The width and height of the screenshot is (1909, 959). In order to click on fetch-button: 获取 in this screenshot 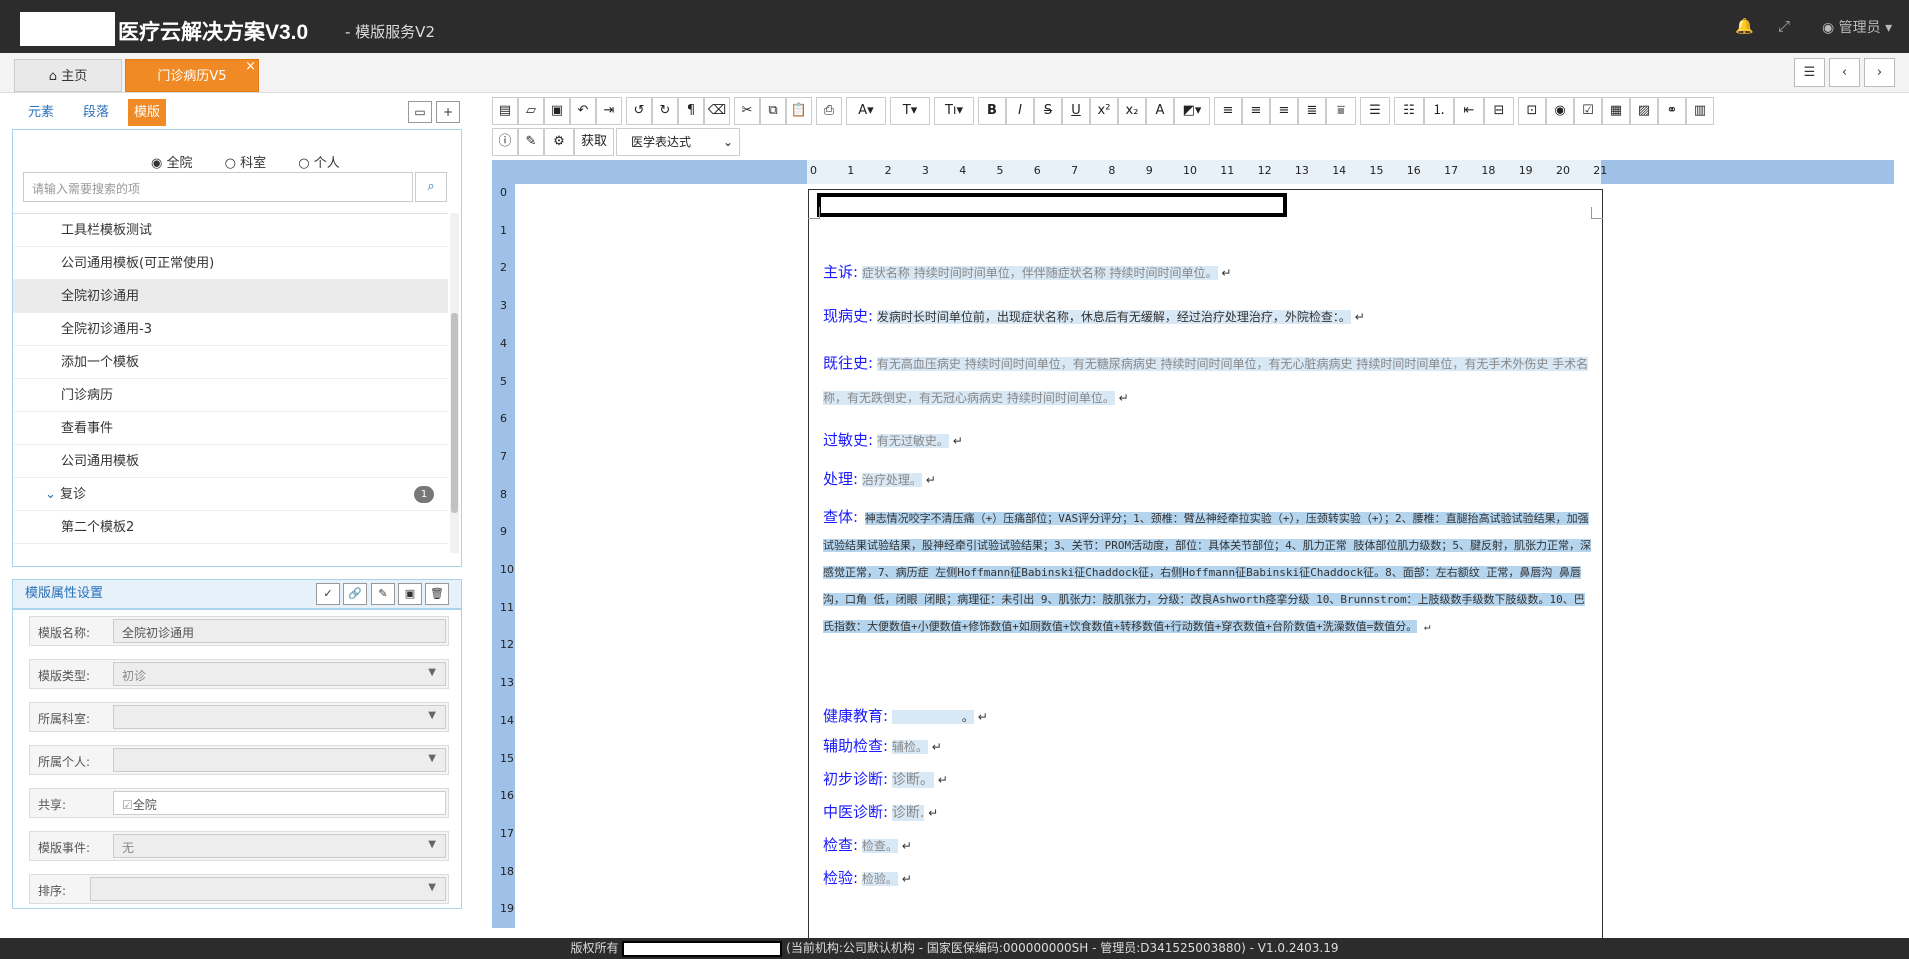, I will do `click(594, 142)`.